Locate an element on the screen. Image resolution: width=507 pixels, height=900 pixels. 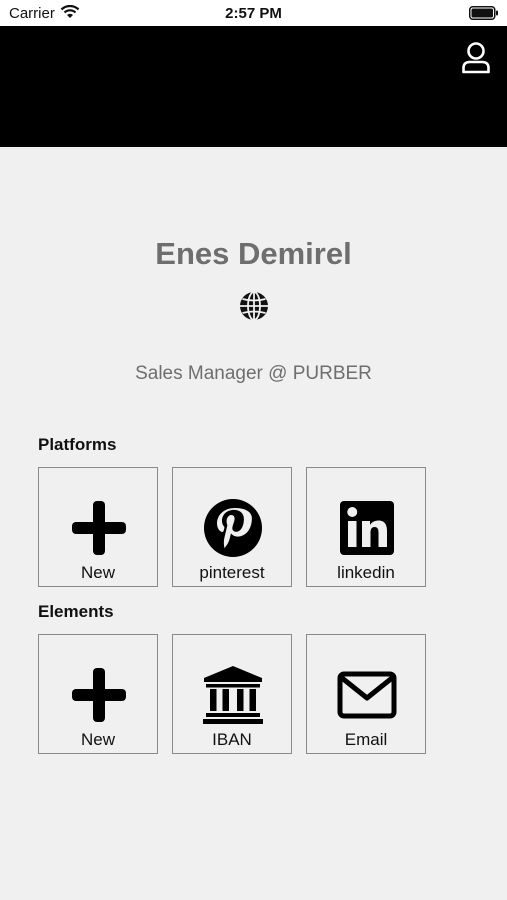
platform-tile-pinterest: pinterest is located at coordinates (232, 527).